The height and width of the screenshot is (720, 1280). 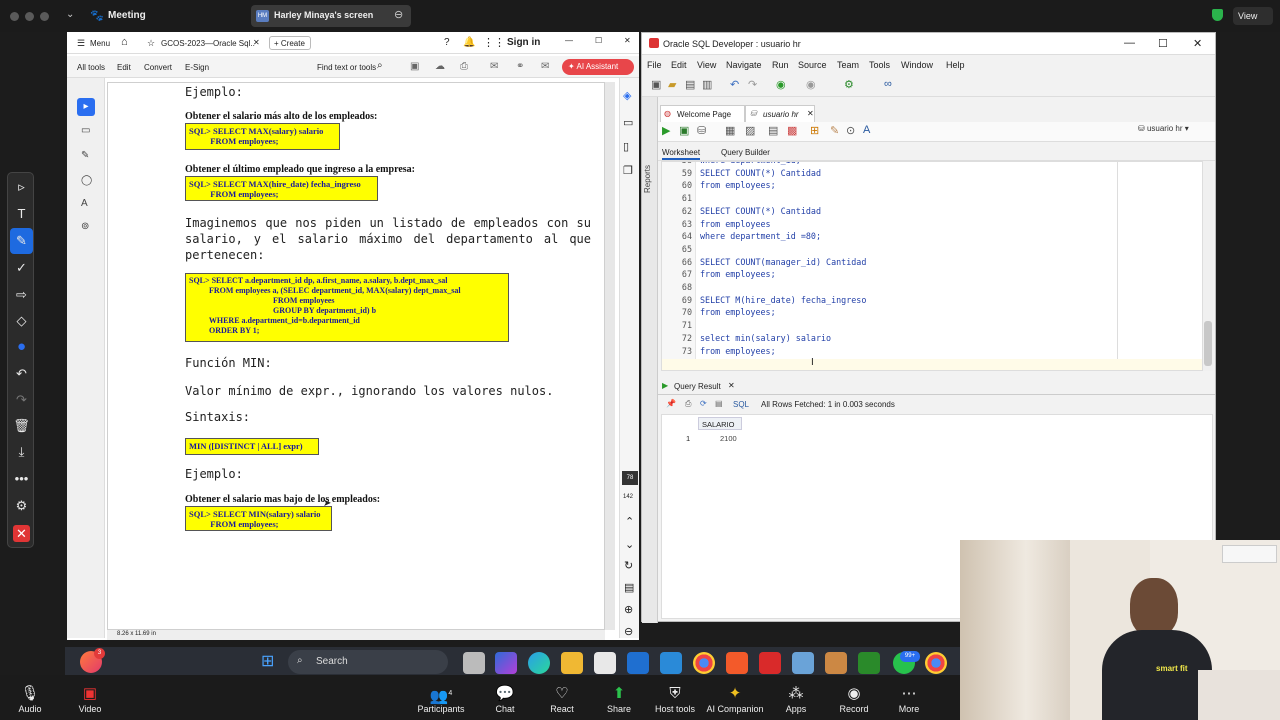 What do you see at coordinates (85, 155) in the screenshot?
I see `pen-tool-icon: ✎` at bounding box center [85, 155].